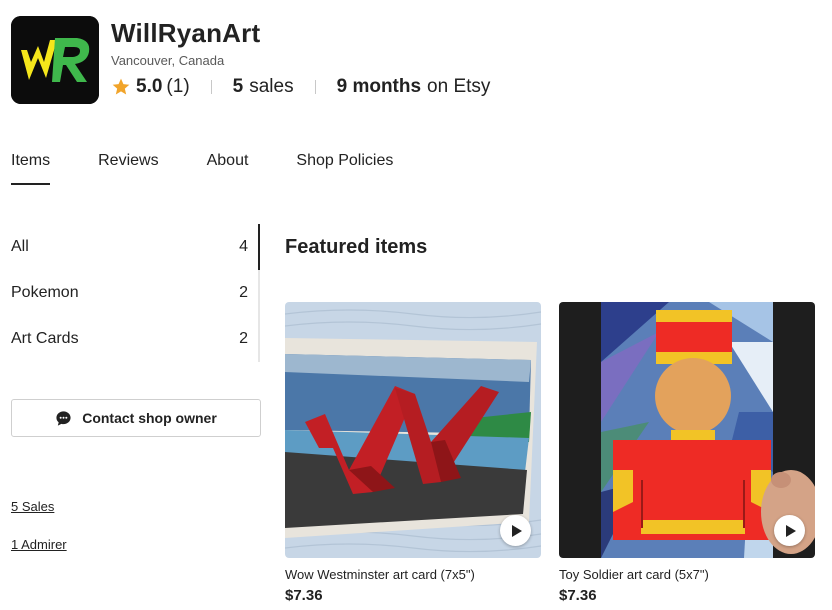 The image size is (832, 610). I want to click on tenure-label: on Etsy, so click(459, 86).